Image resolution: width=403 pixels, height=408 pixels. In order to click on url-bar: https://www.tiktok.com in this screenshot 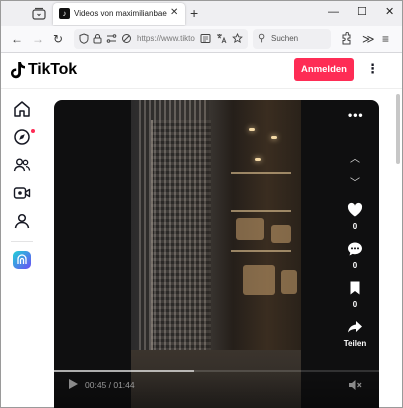, I will do `click(161, 39)`.